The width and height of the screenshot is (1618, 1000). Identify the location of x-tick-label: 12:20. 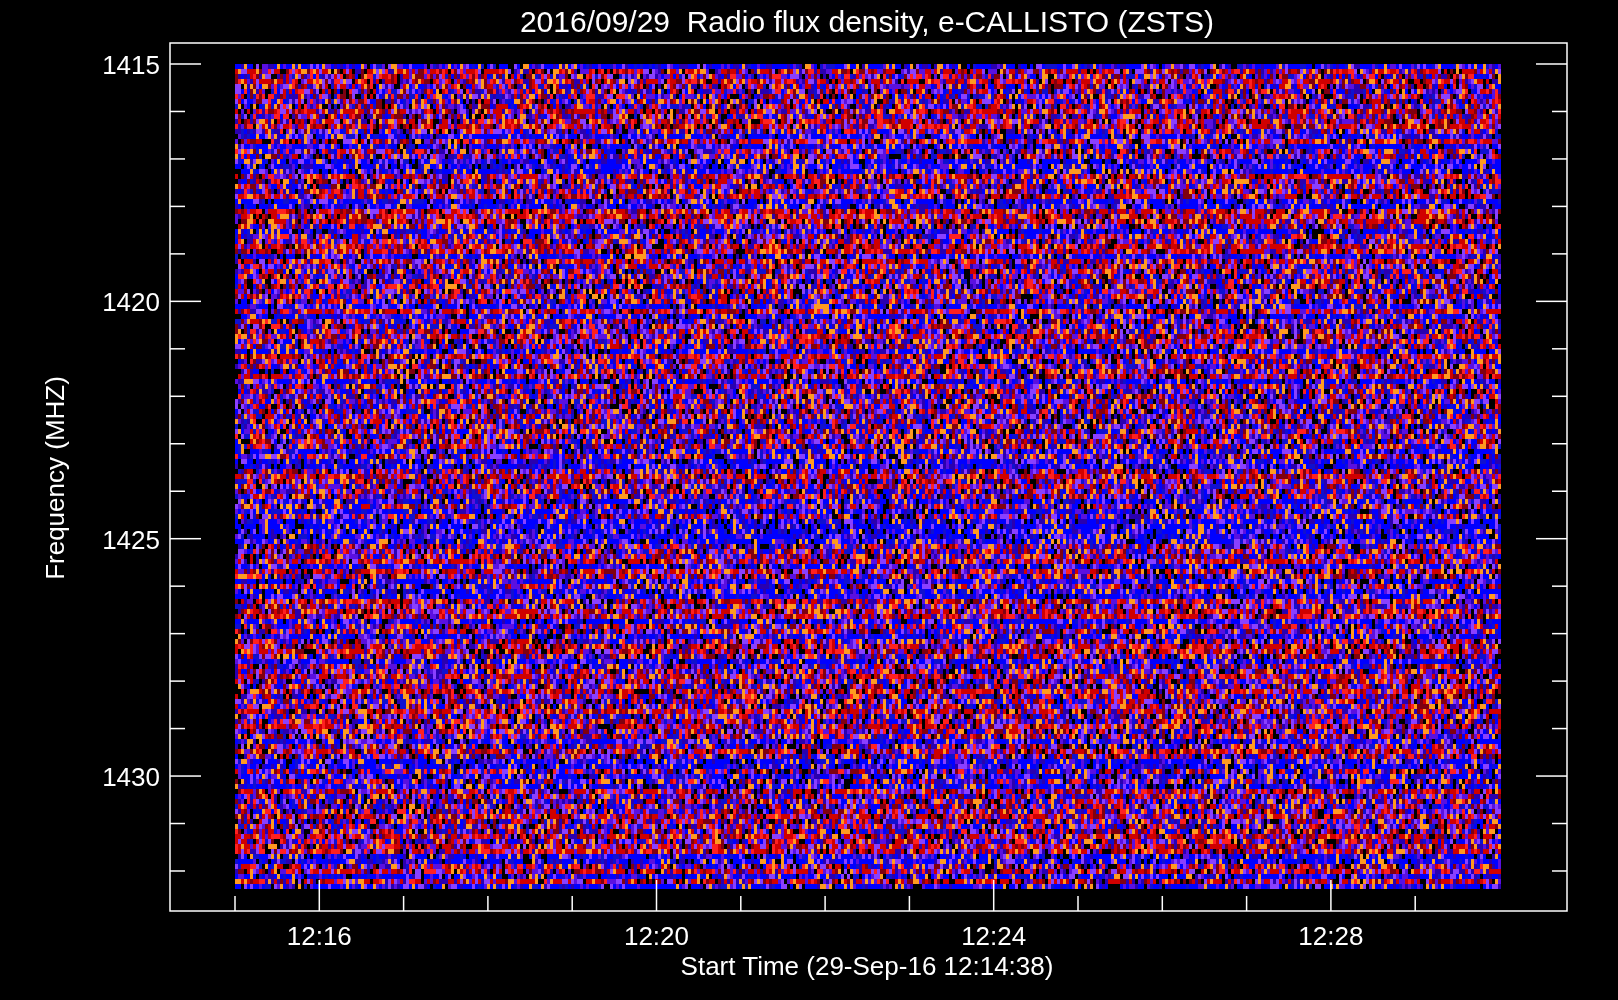
(656, 936).